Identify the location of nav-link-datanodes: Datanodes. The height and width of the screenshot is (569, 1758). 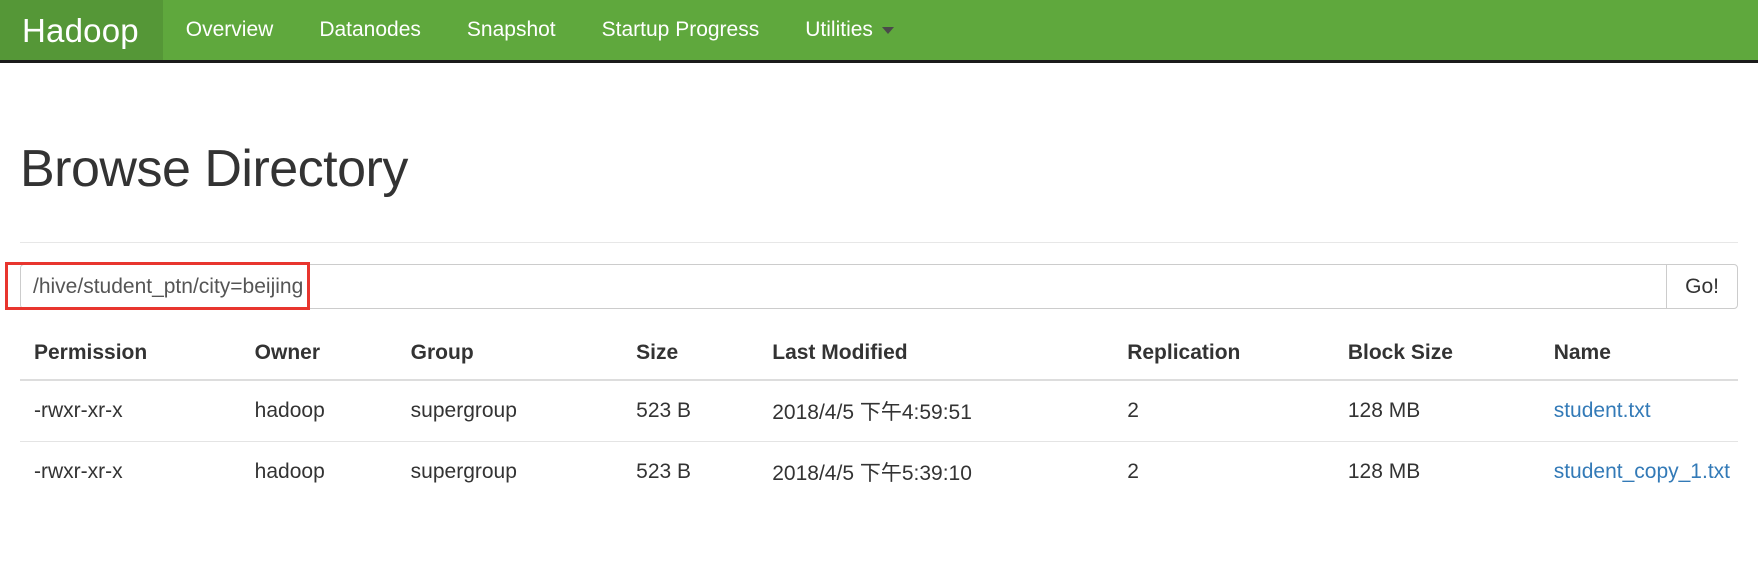
(370, 30).